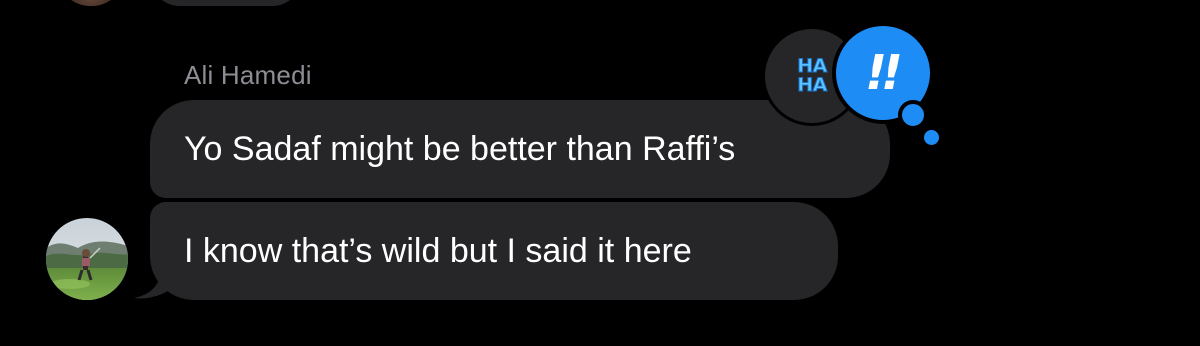  I want to click on haha-line-2: HA, so click(812, 85).